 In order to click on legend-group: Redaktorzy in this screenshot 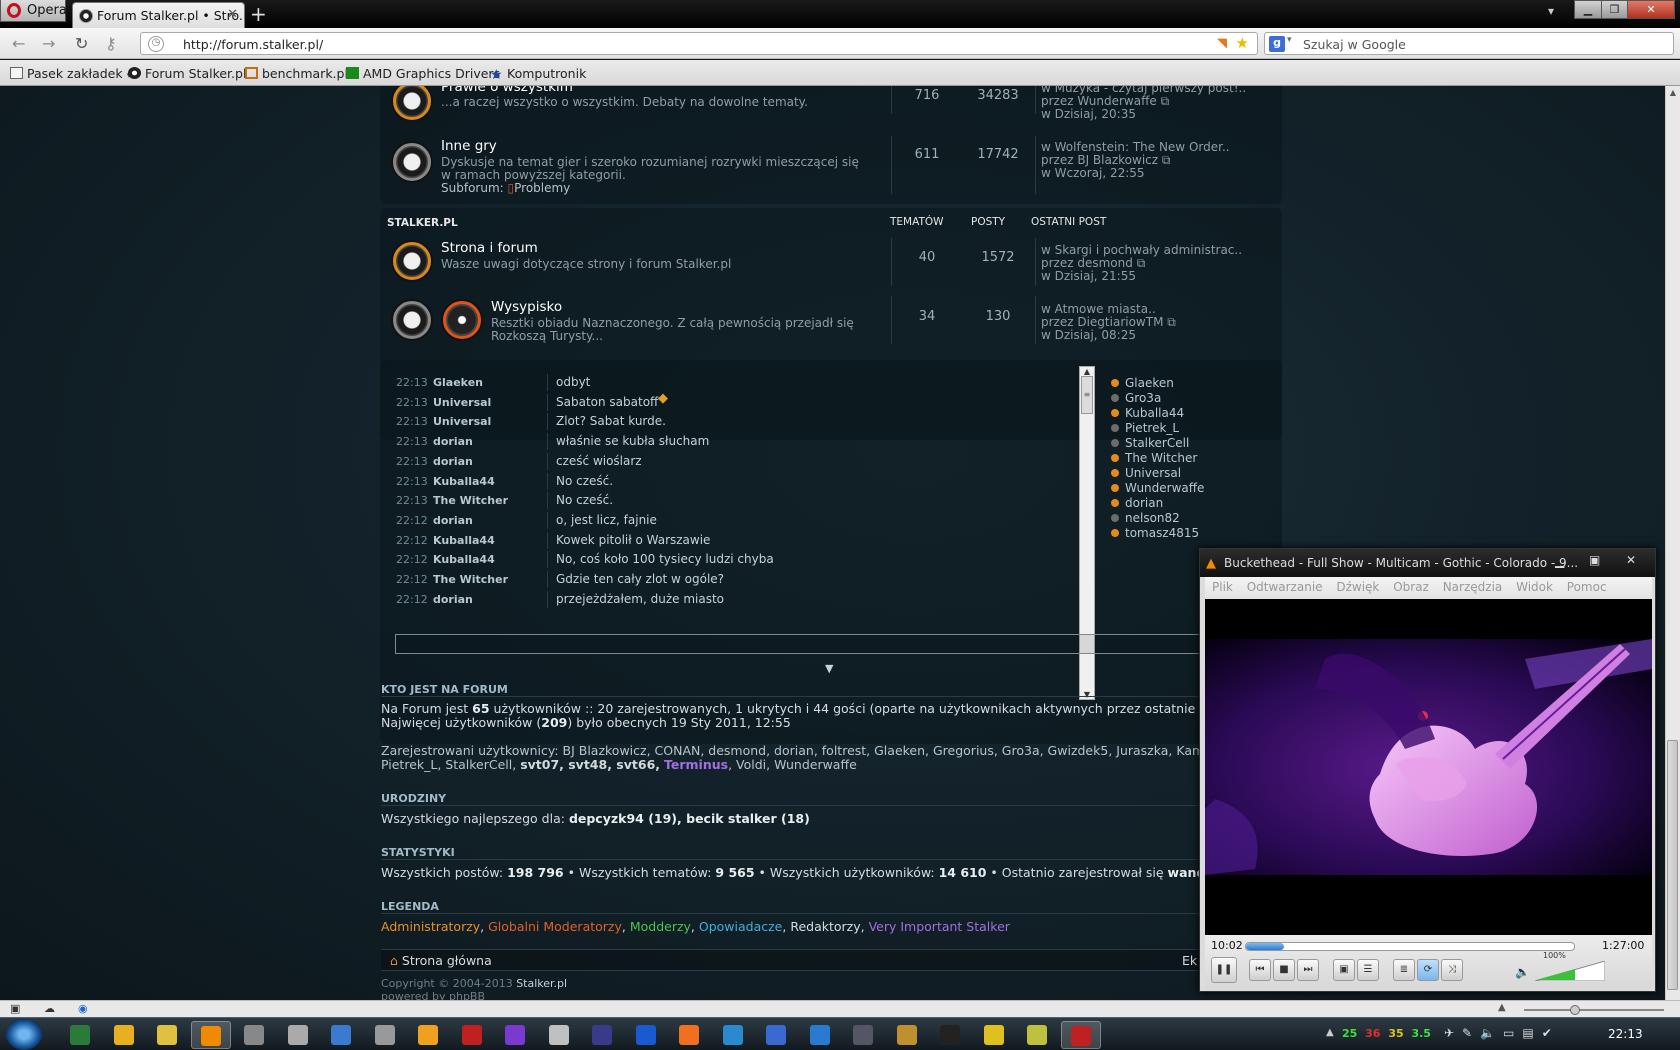, I will do `click(825, 926)`.